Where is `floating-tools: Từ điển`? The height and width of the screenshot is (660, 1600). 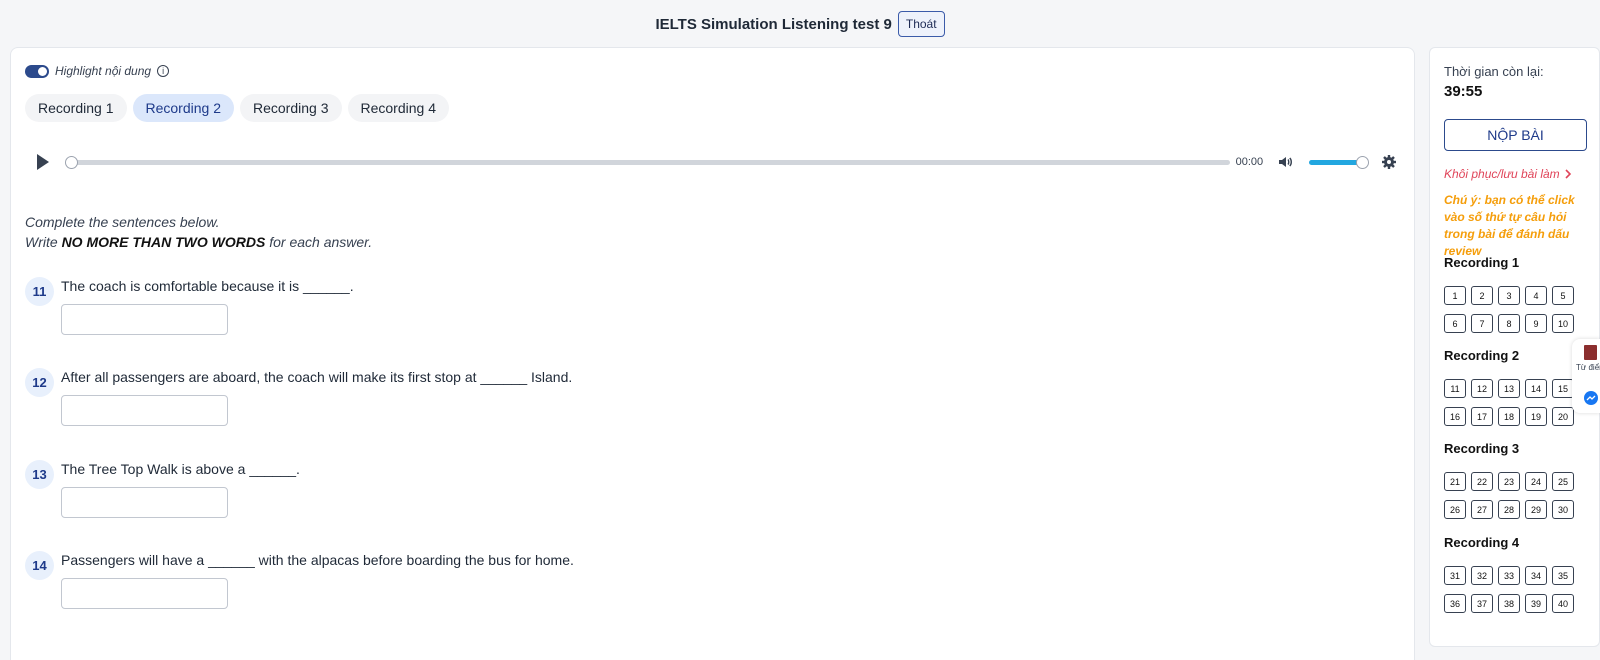 floating-tools: Từ điển is located at coordinates (1586, 376).